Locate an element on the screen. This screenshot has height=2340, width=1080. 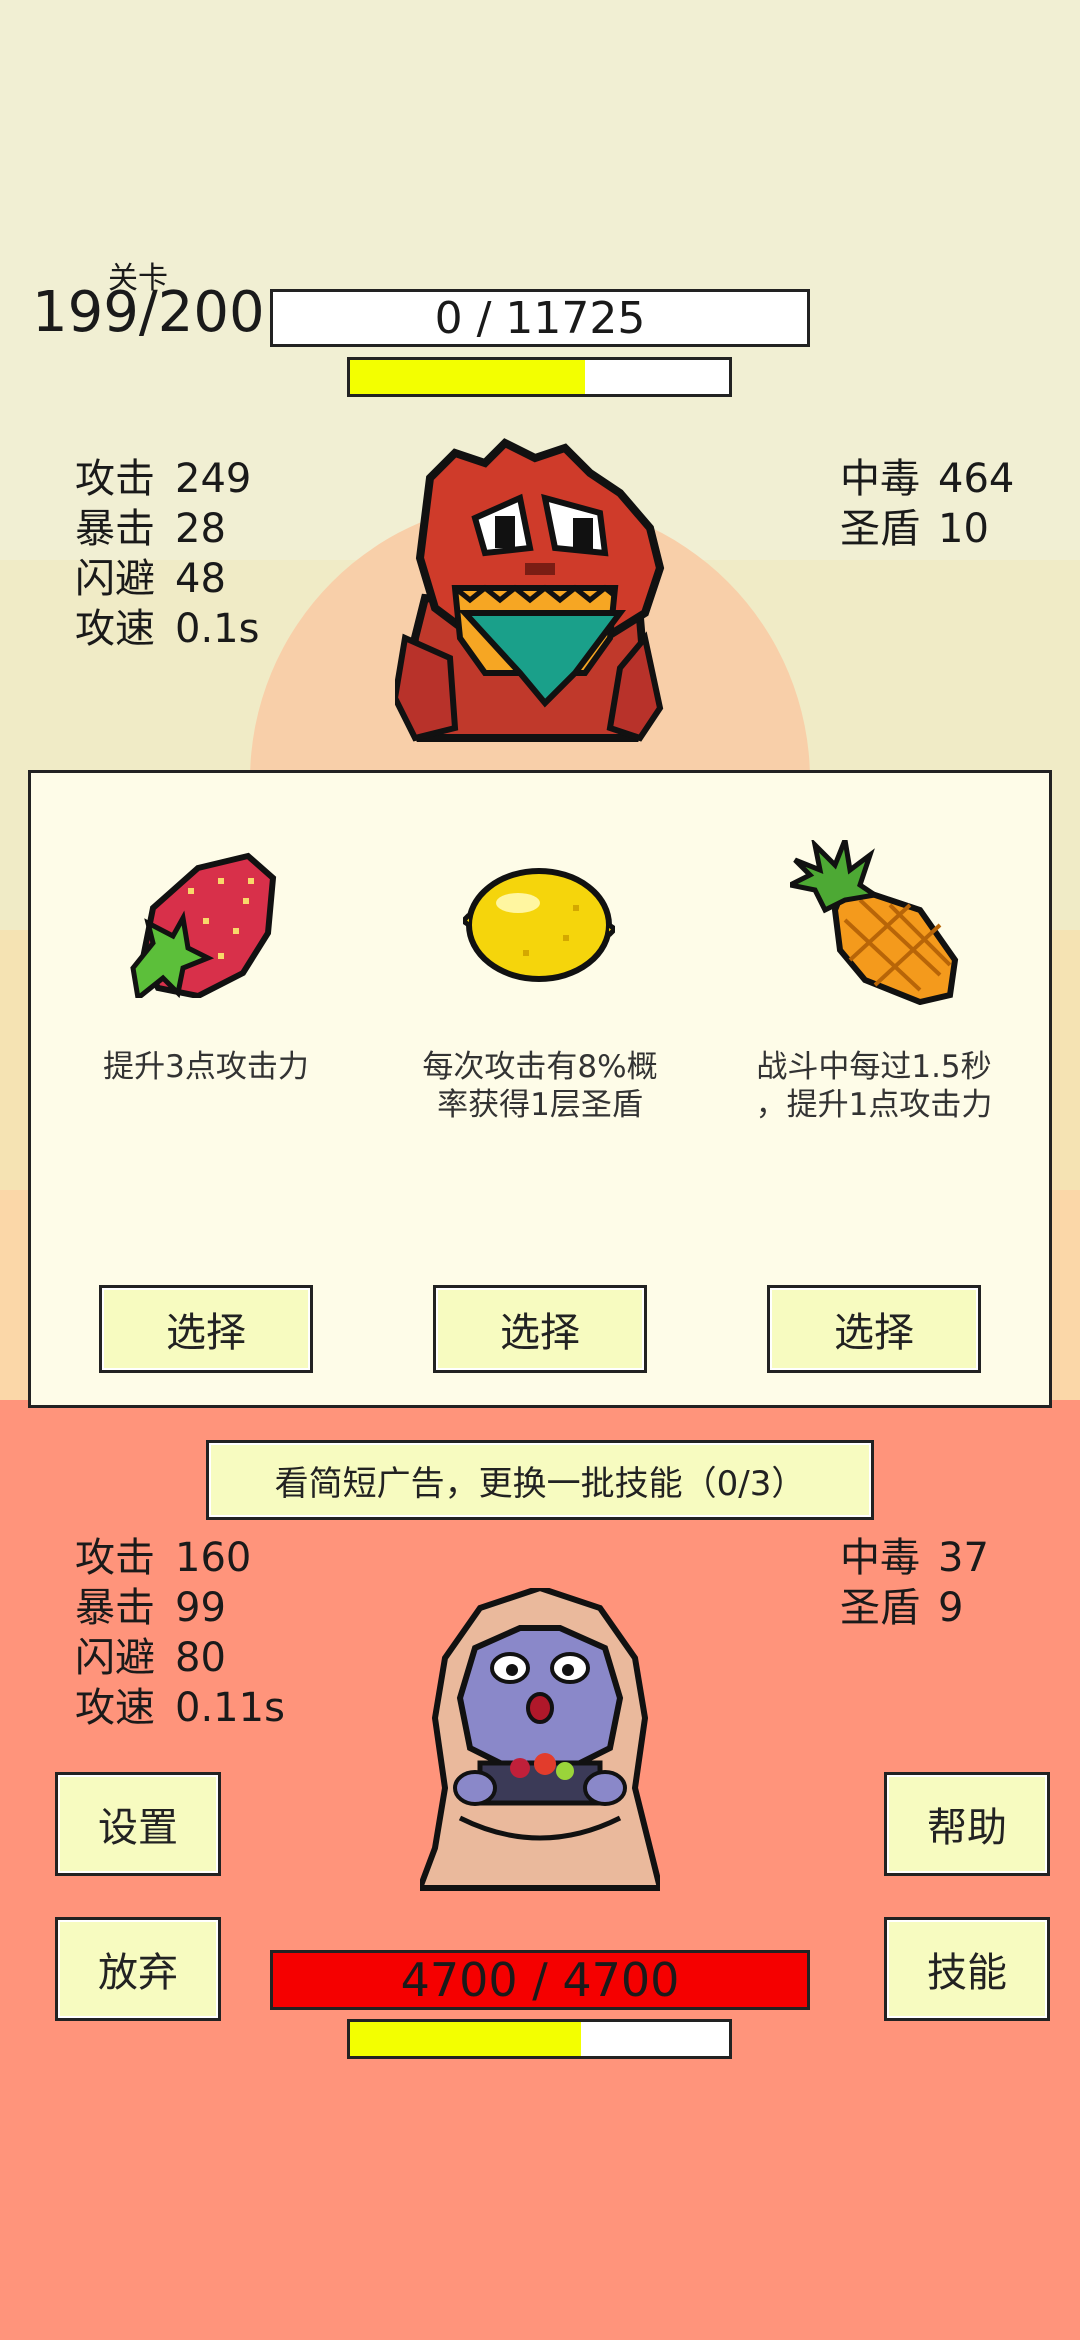
enemy-dinosaur-sprite is located at coordinates (530, 590).